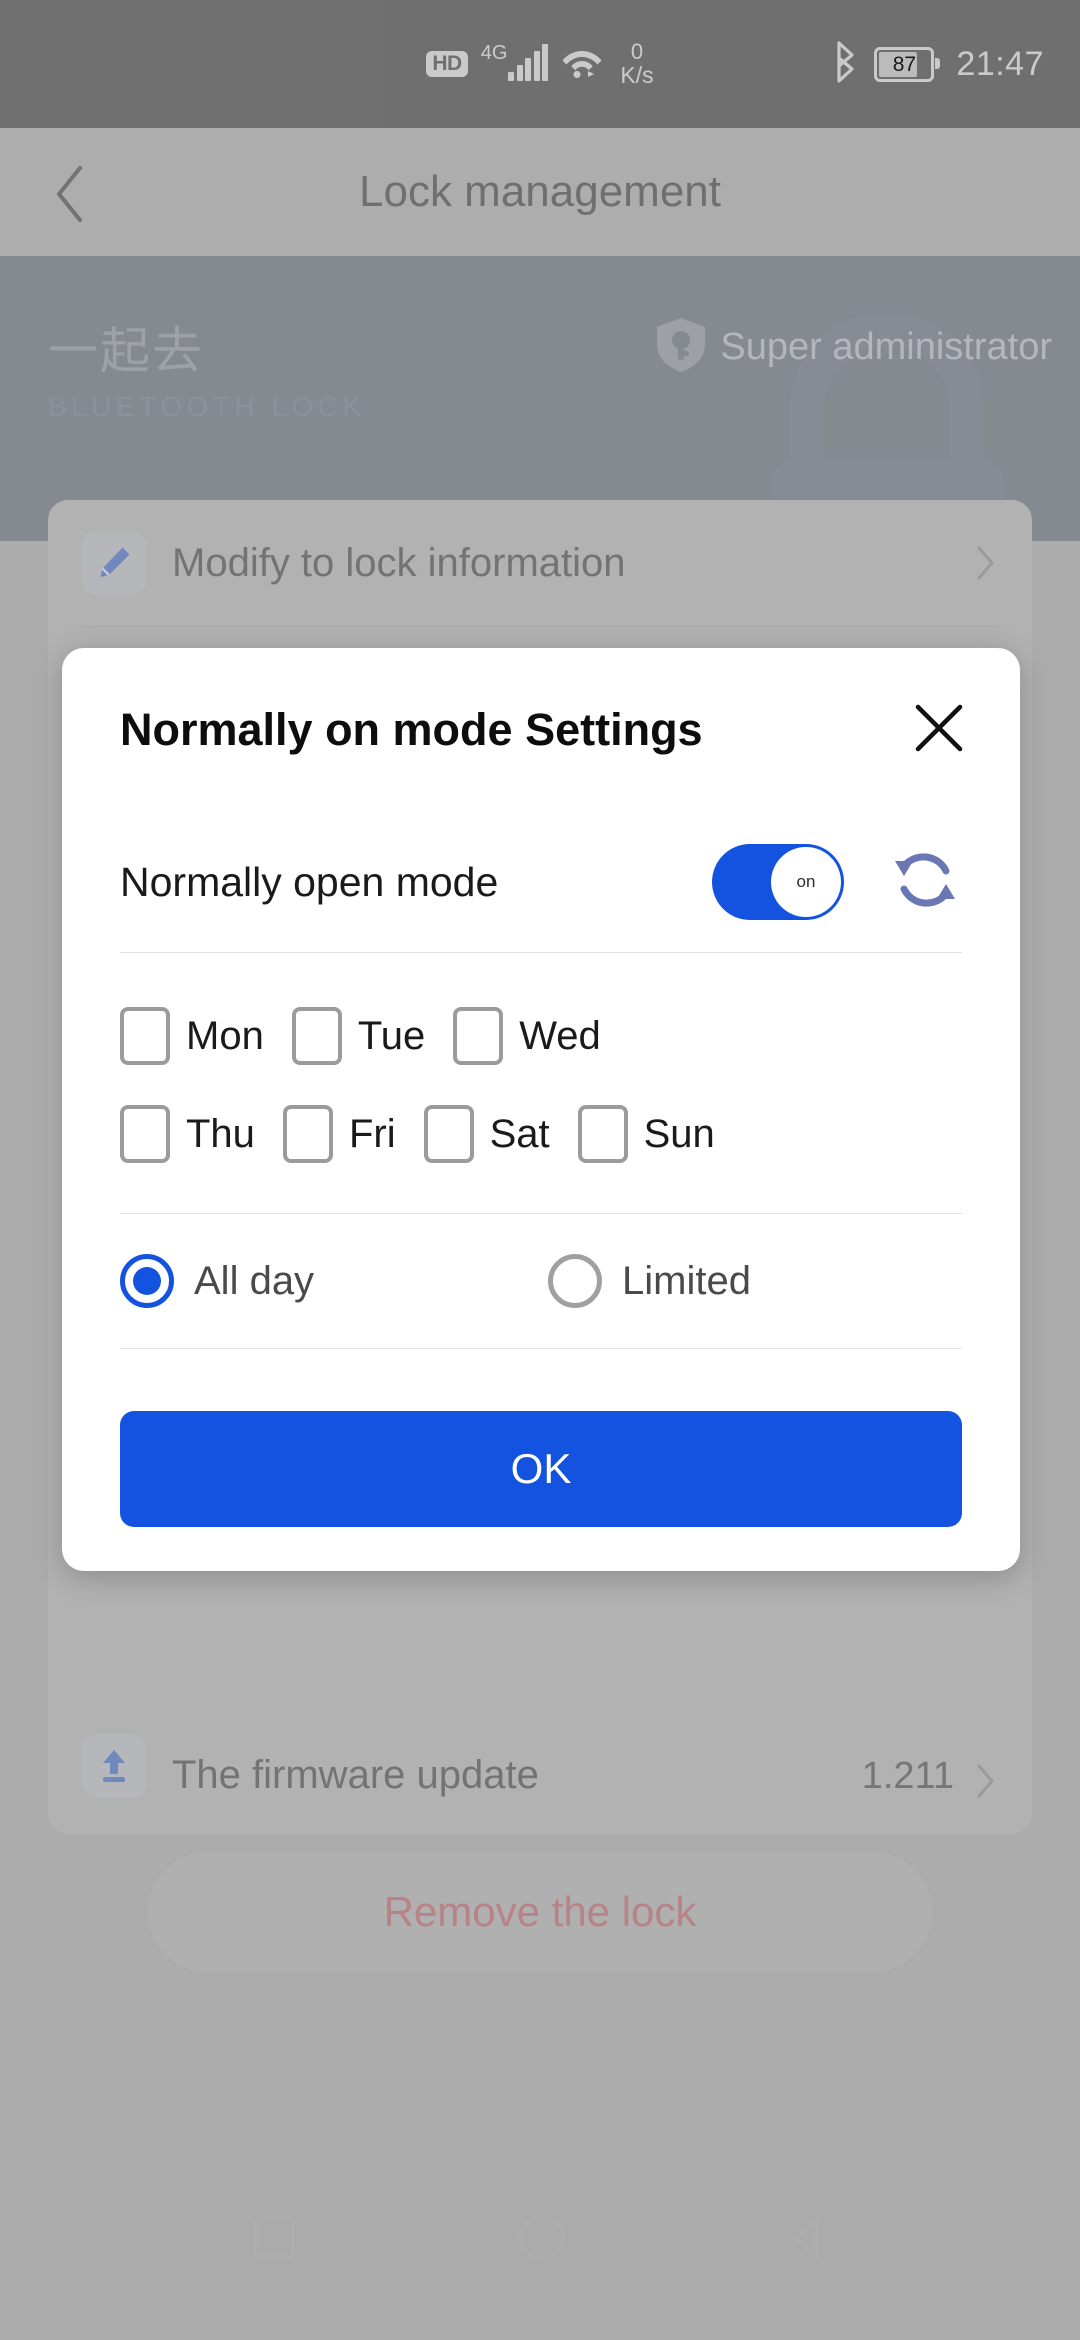  I want to click on normally-open-mode-label: Normally open mode, so click(309, 881).